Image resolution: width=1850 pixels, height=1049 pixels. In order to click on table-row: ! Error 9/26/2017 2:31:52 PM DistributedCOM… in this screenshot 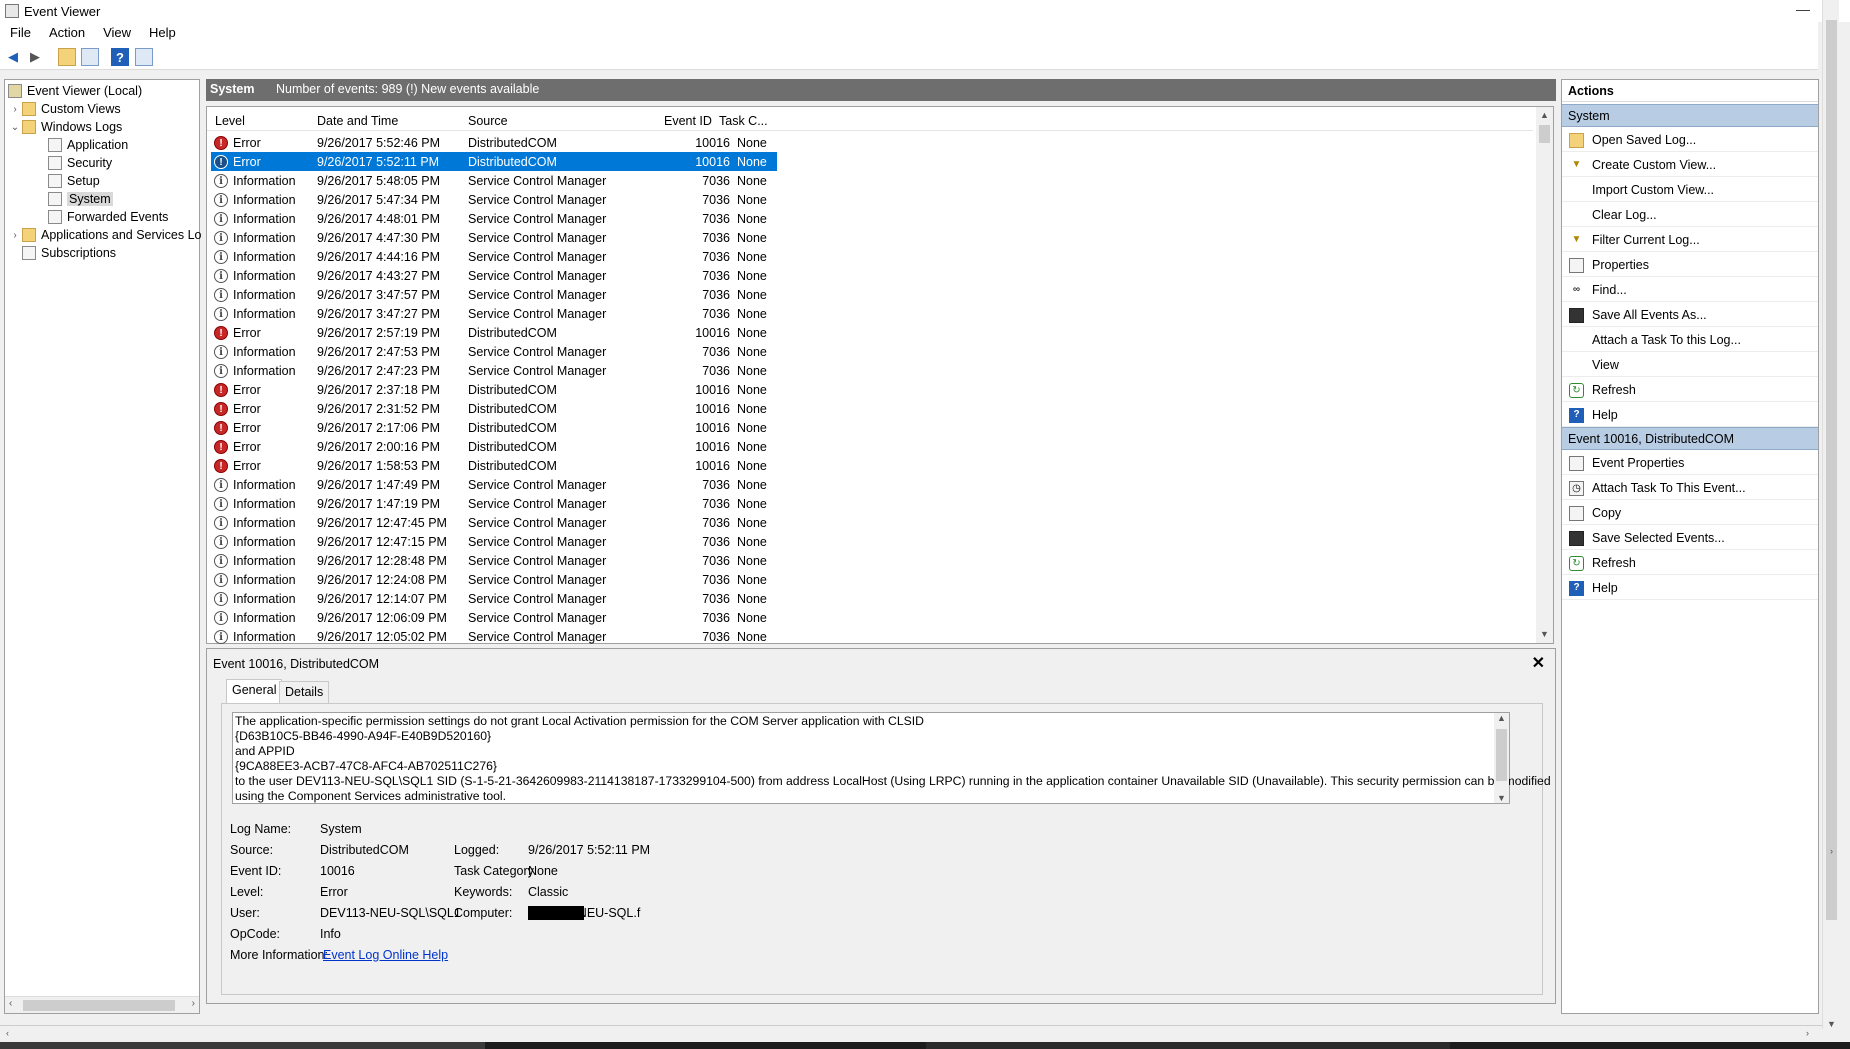, I will do `click(494, 408)`.